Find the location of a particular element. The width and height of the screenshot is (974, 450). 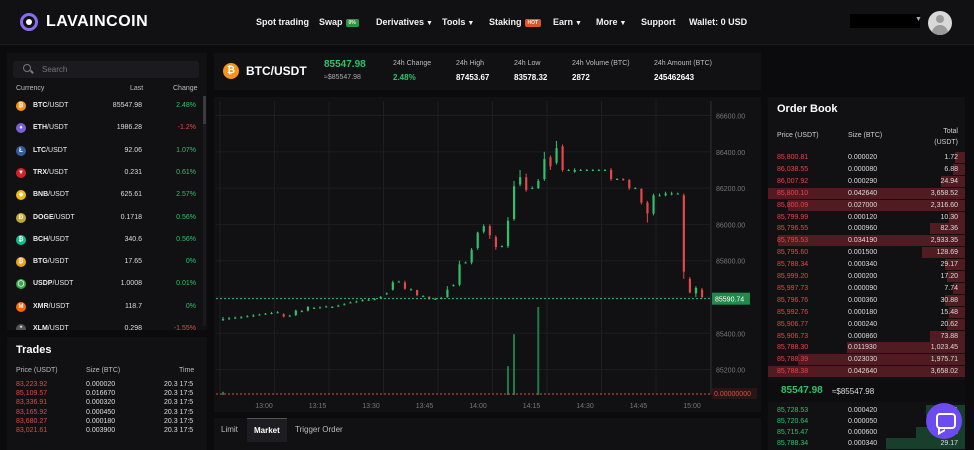

market-row-bch: ₿ BCH/USDT 340.6 0.56% is located at coordinates (107, 241).